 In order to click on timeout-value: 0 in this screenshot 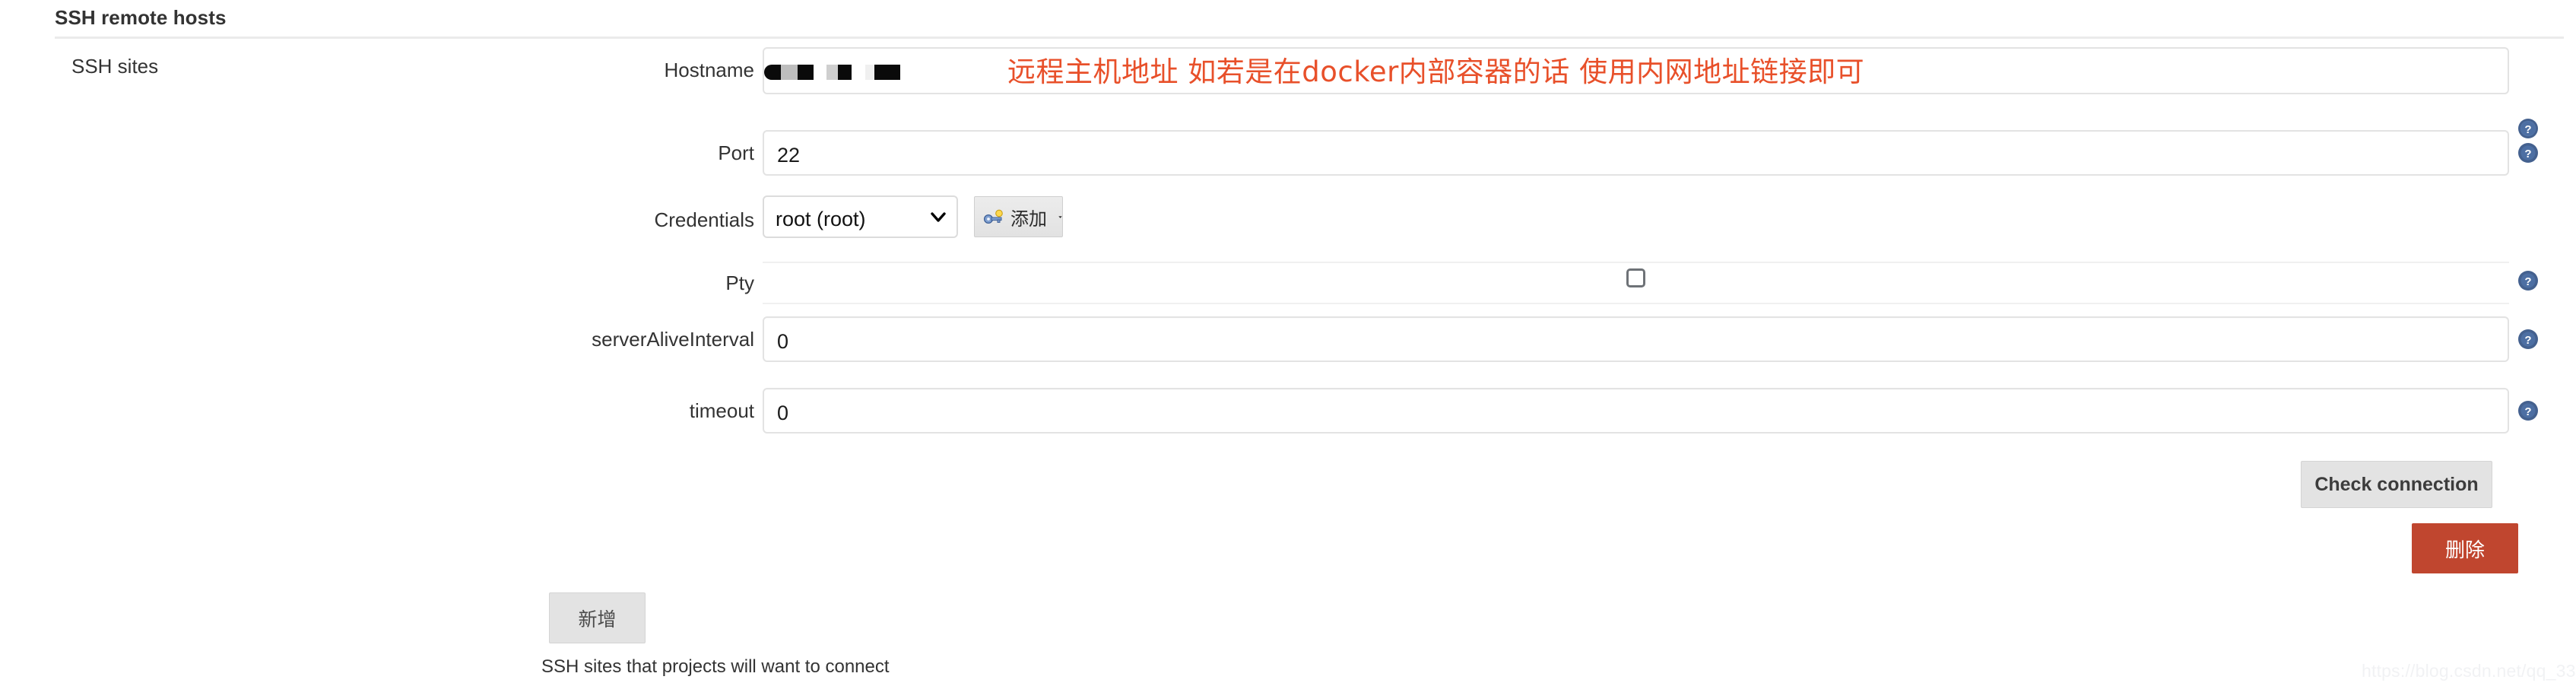, I will do `click(783, 413)`.